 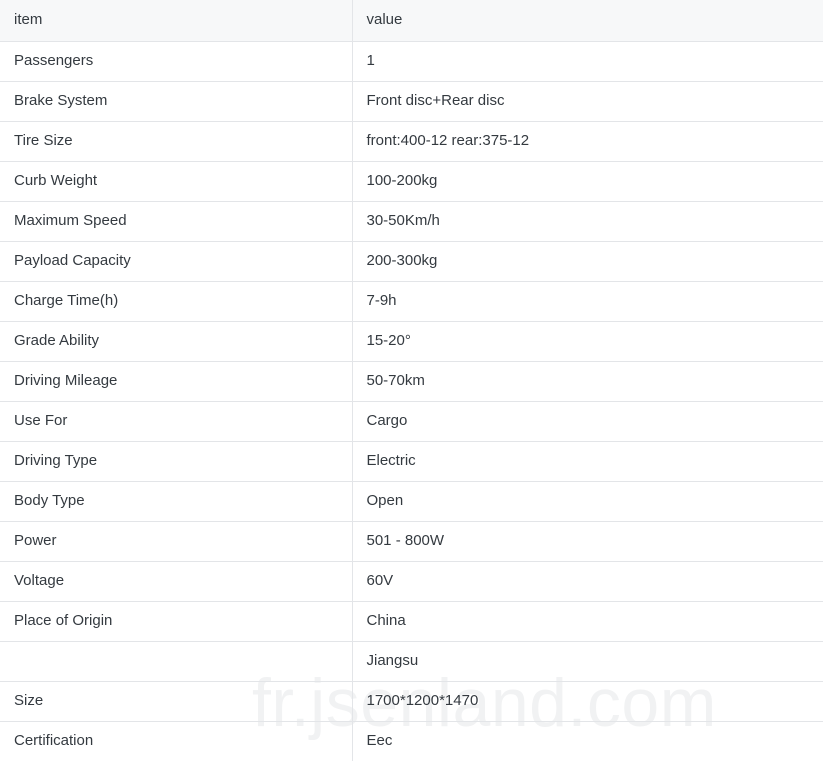 I want to click on table-row: Driving Mileage 50-70km, so click(x=411, y=381).